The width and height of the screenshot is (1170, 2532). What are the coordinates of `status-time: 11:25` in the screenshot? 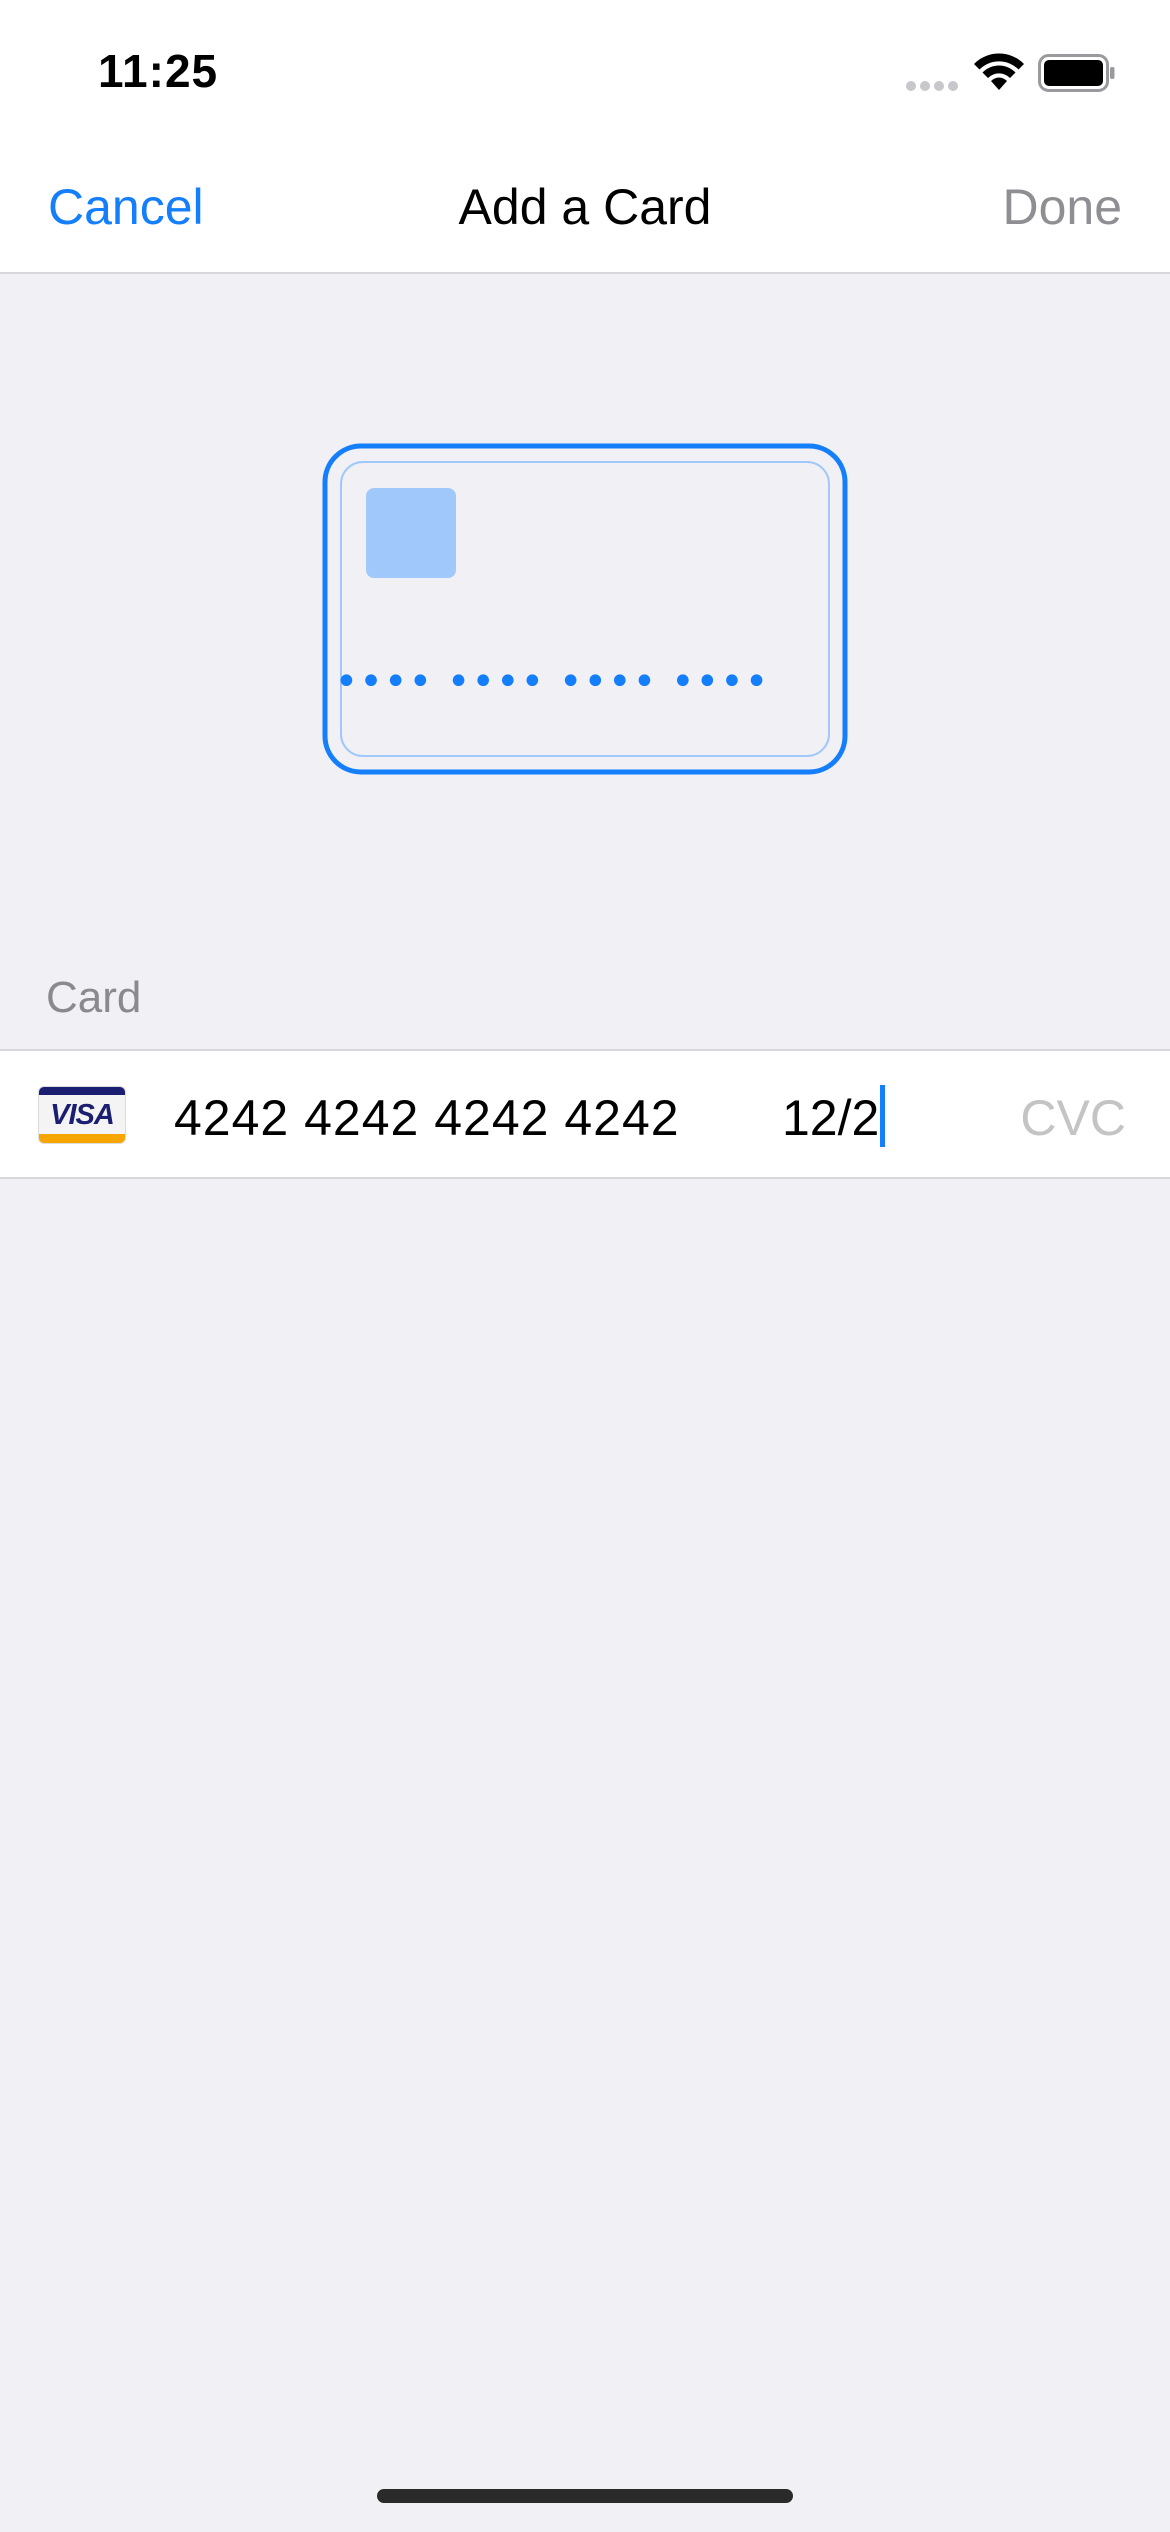 It's located at (158, 71).